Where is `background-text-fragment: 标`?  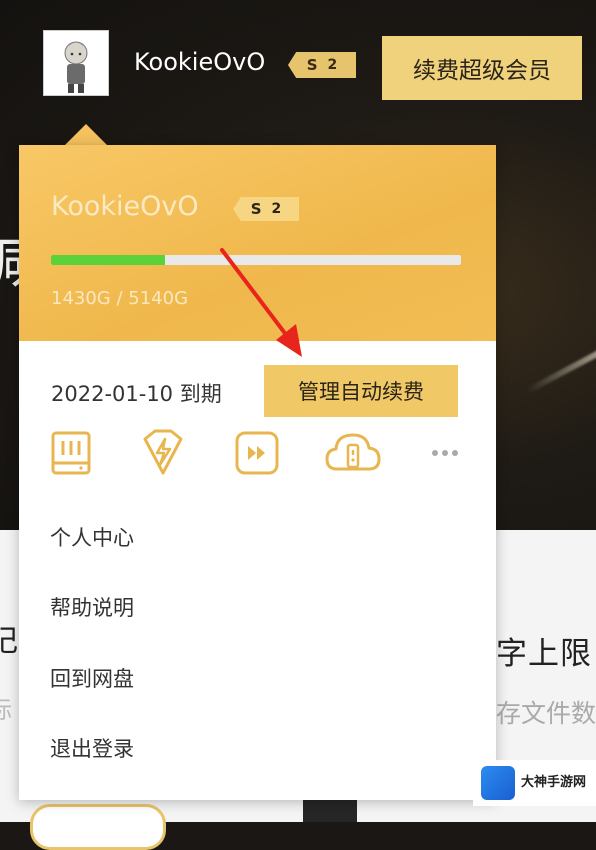 background-text-fragment: 标 is located at coordinates (6, 707).